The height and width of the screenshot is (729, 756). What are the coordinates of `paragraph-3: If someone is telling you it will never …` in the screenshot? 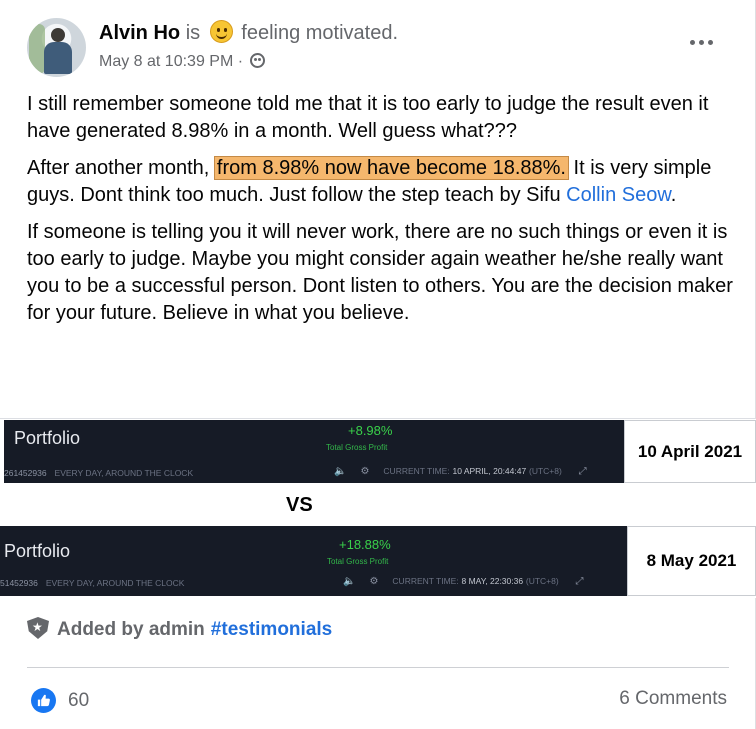 It's located at (380, 272).